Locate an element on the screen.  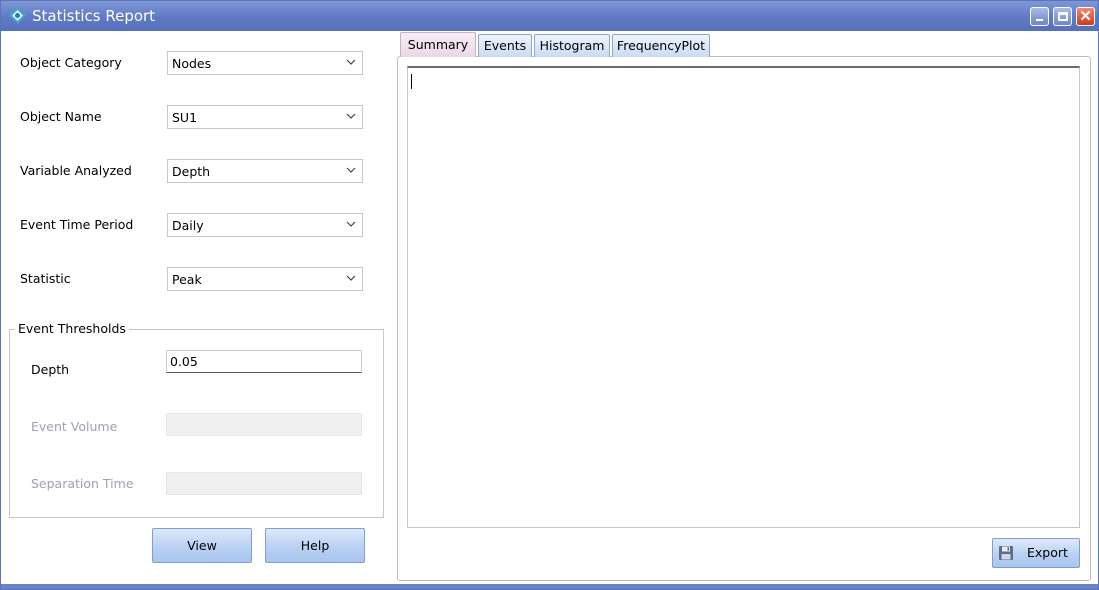
tab-summary: Summary is located at coordinates (438, 44).